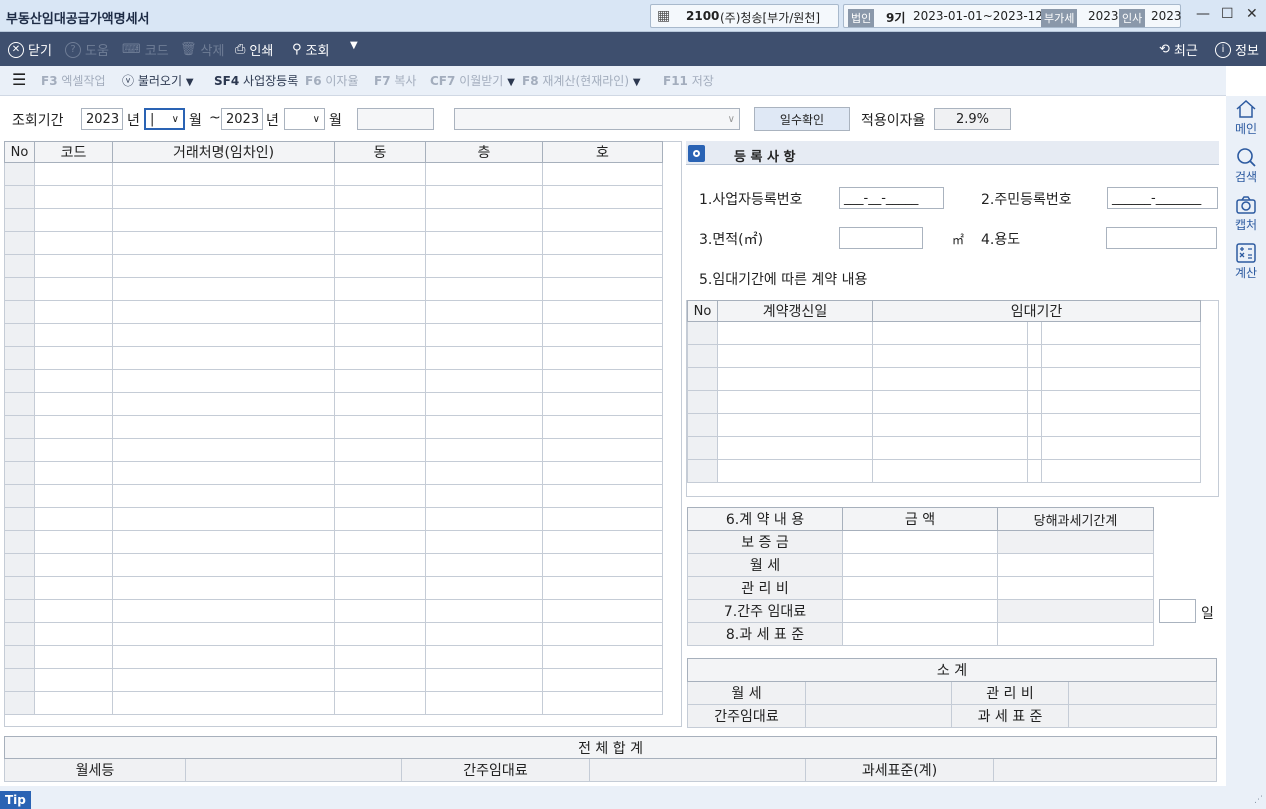  I want to click on monthly-rent-amount, so click(920, 565).